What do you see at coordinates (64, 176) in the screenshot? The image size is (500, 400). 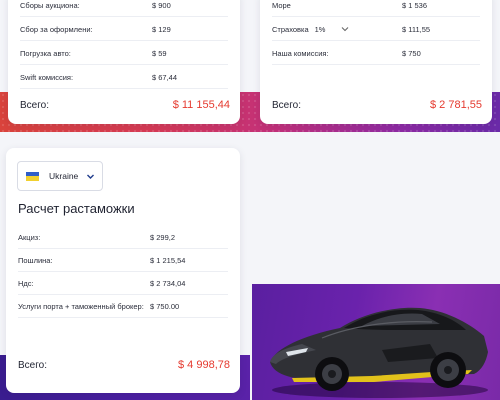 I see `country-name: Ukraine` at bounding box center [64, 176].